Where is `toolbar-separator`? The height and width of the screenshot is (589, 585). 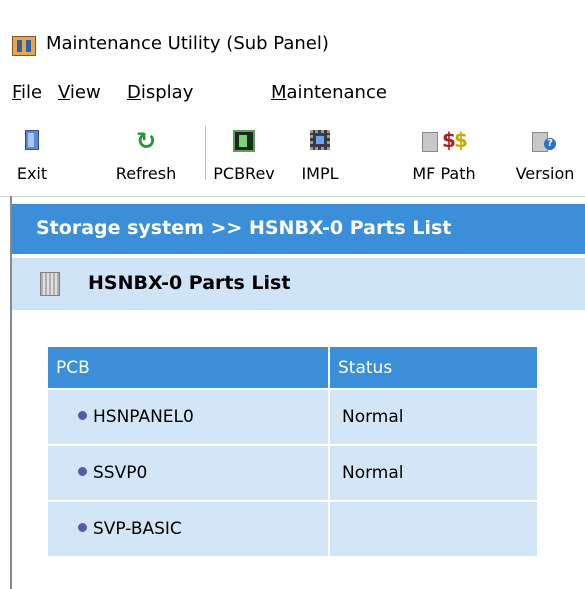 toolbar-separator is located at coordinates (205, 153).